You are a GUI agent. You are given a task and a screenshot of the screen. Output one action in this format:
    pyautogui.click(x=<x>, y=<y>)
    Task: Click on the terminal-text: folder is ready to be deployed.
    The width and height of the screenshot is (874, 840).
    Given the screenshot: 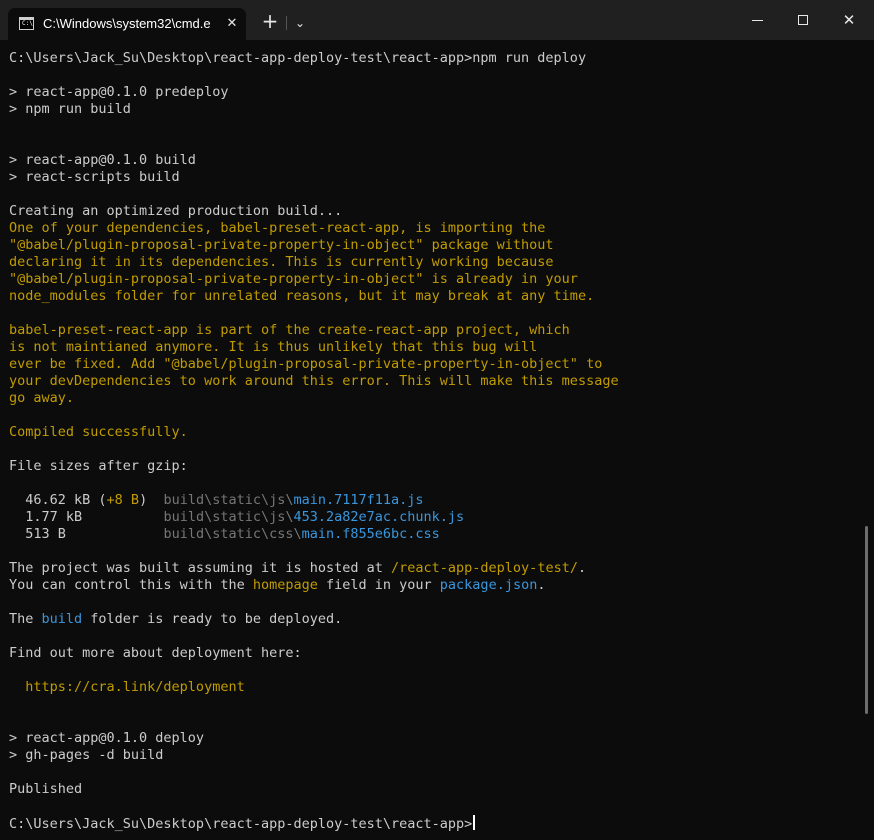 What is the action you would take?
    pyautogui.click(x=212, y=619)
    